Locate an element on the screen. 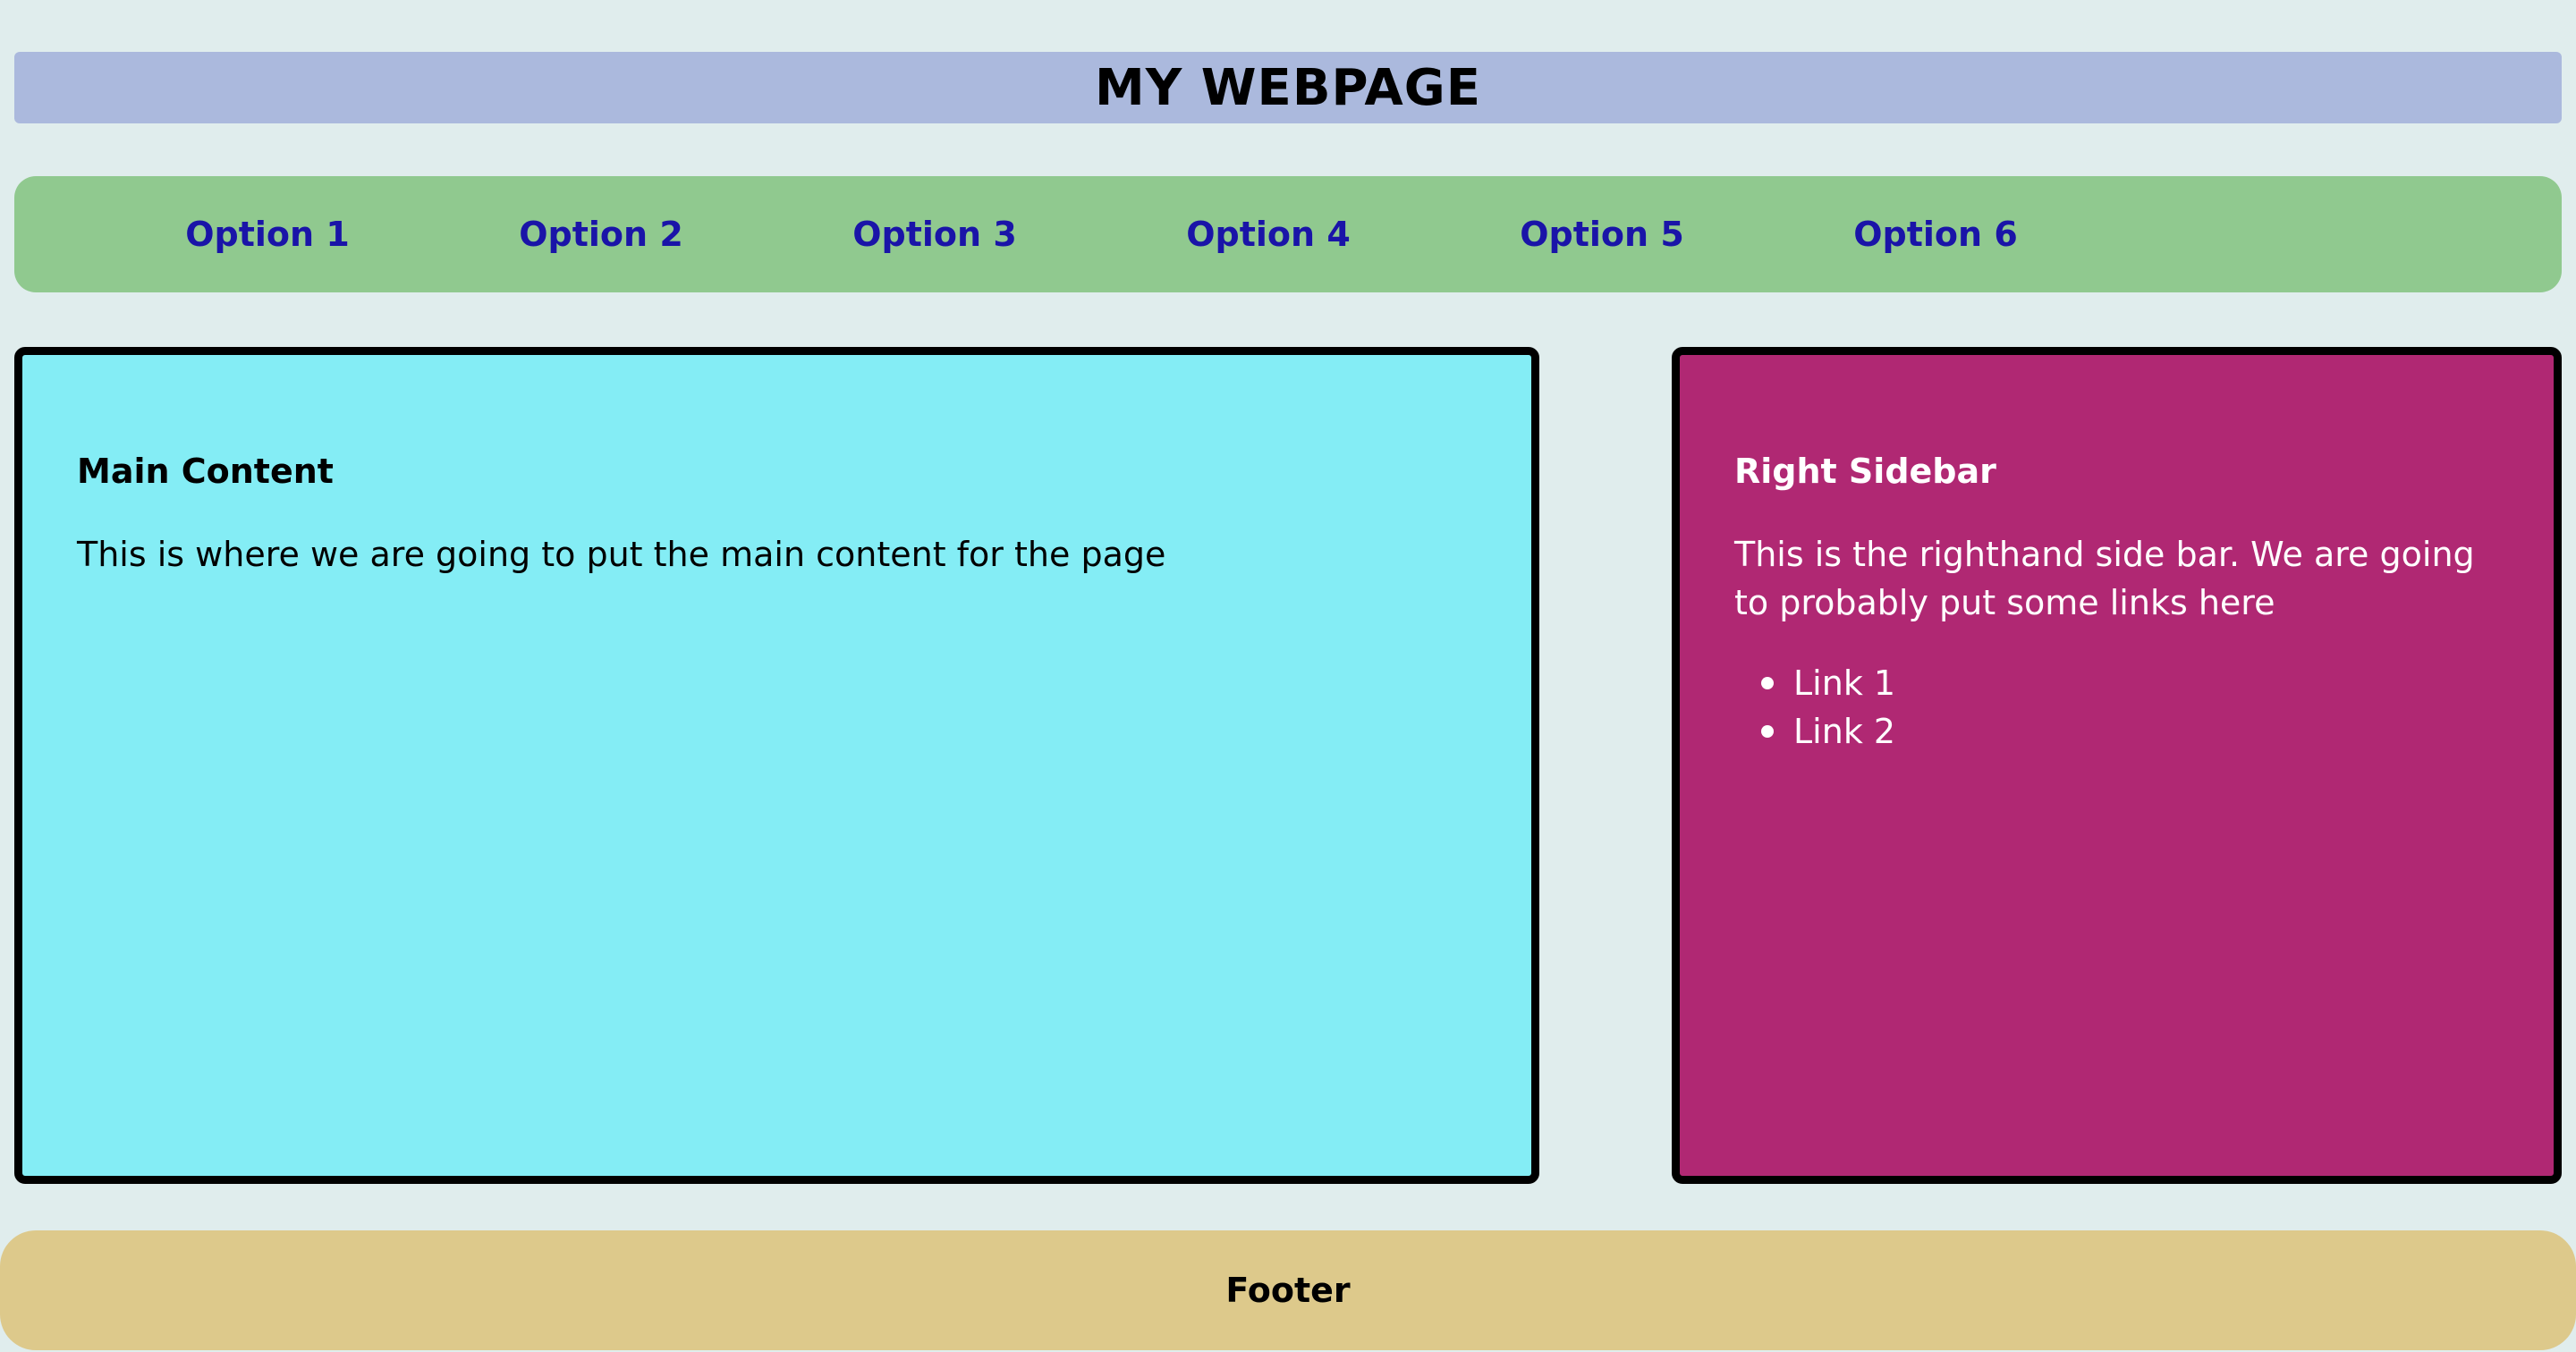 This screenshot has height=1352, width=2576. sidebar-link-label: Link 2 is located at coordinates (1844, 731).